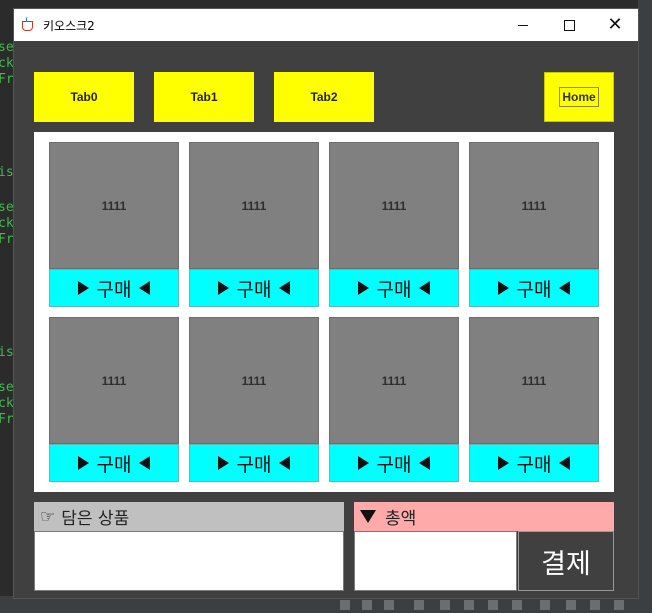 The image size is (652, 613). I want to click on maximize-icon, so click(569, 25).